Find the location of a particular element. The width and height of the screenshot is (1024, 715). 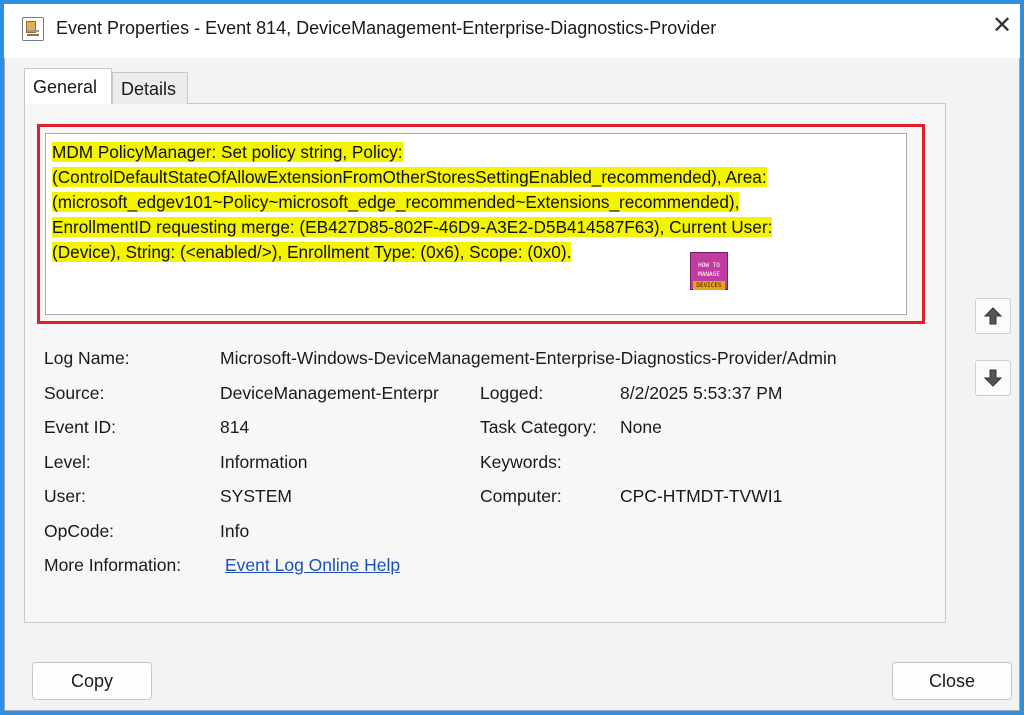

computer-value: CPC-HTMDT-TVWI1 is located at coordinates (701, 496).